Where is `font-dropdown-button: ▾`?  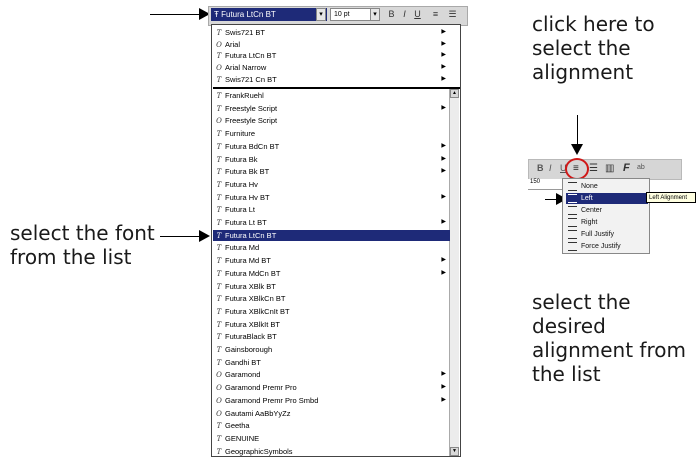
font-dropdown-button: ▾ is located at coordinates (321, 14).